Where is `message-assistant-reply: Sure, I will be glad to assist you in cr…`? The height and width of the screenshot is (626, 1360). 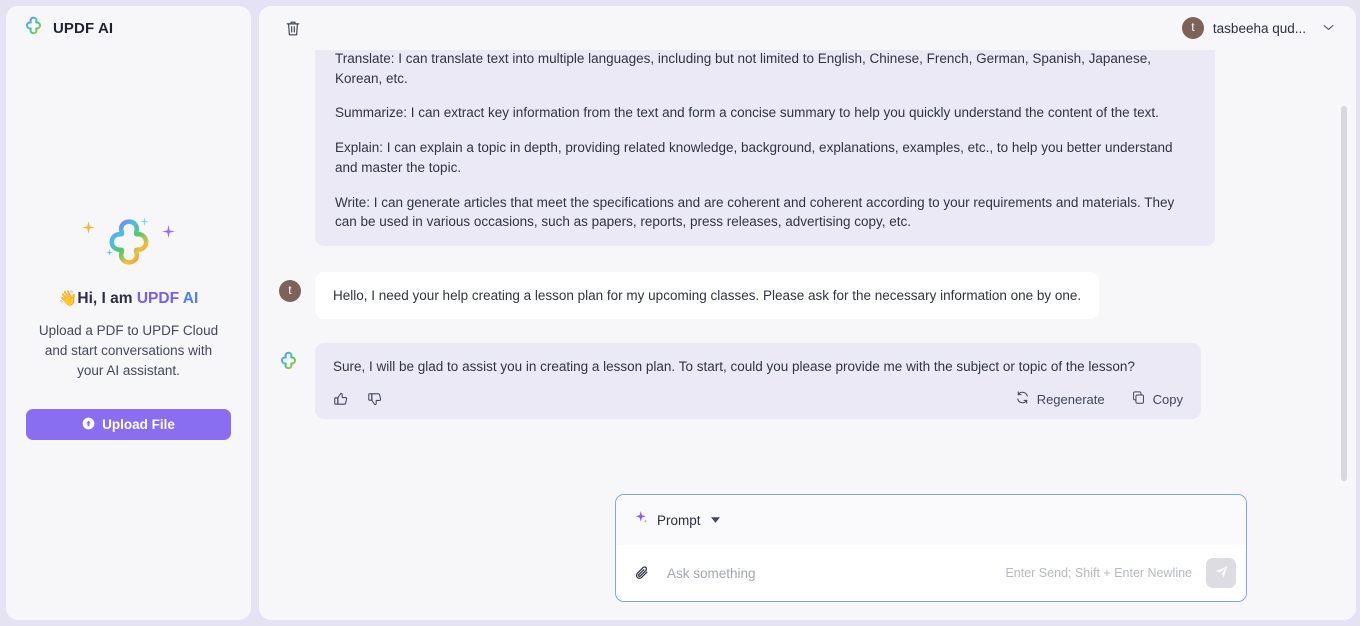 message-assistant-reply: Sure, I will be glad to assist you in cr… is located at coordinates (801, 381).